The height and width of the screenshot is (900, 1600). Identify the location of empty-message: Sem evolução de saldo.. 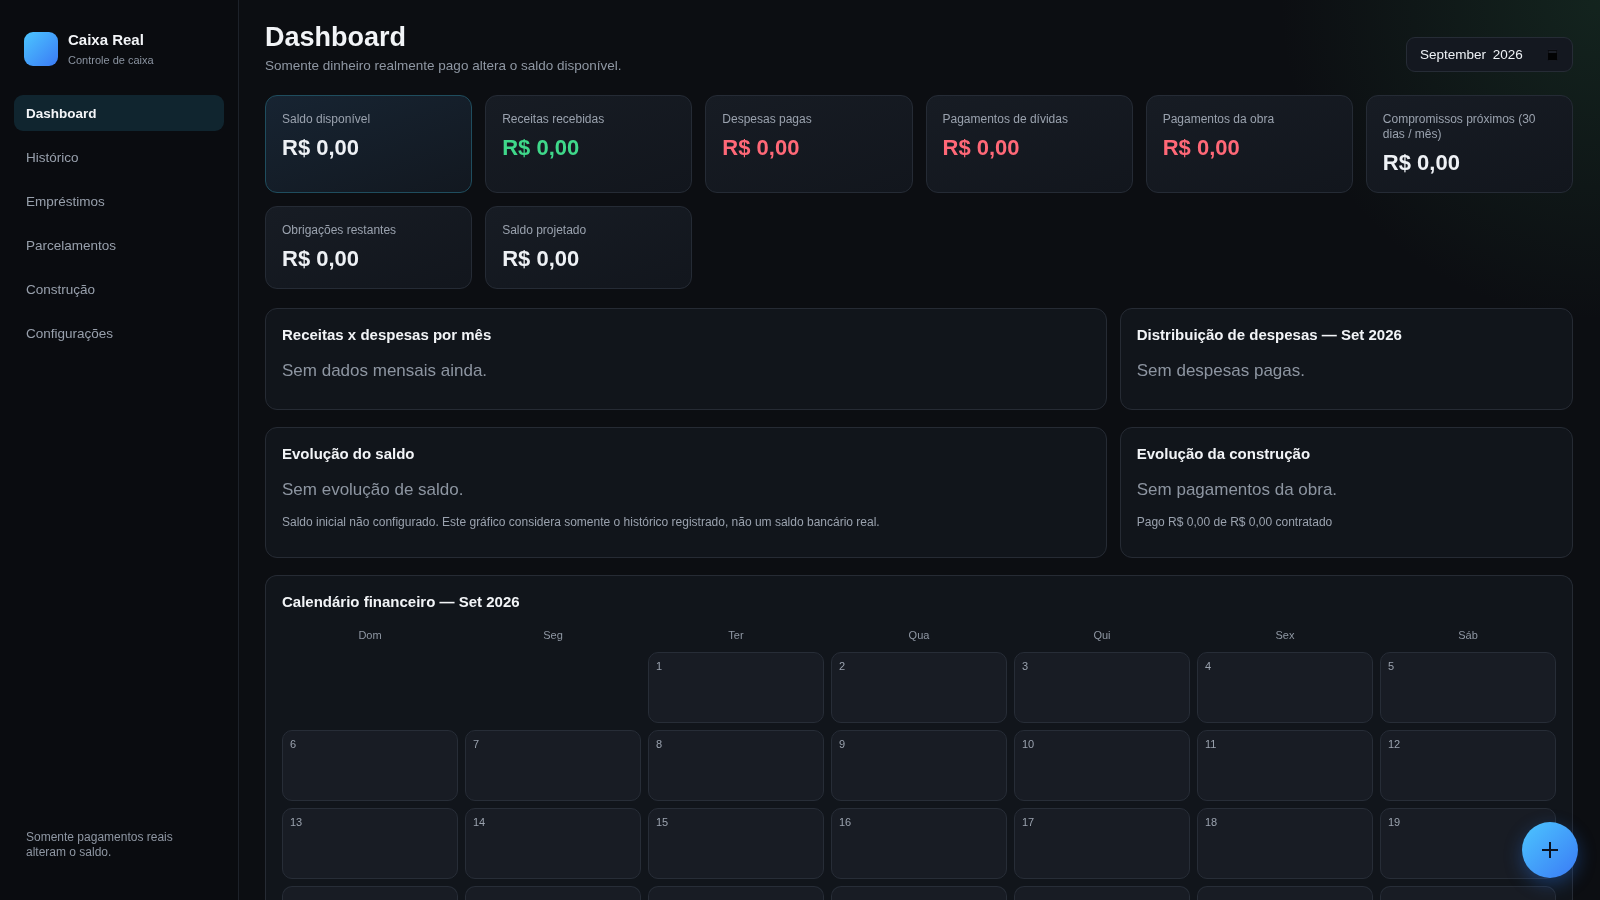
(373, 490).